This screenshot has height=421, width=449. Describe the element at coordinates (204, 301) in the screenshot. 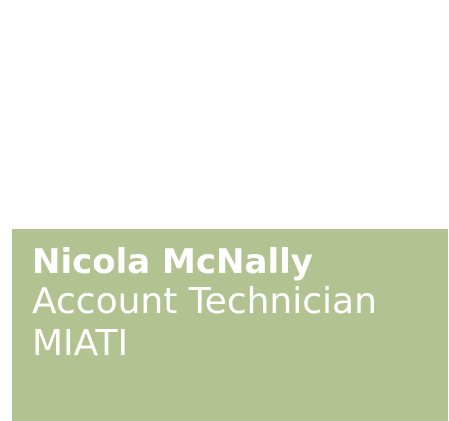

I see `profile-role: Account Technician` at that location.